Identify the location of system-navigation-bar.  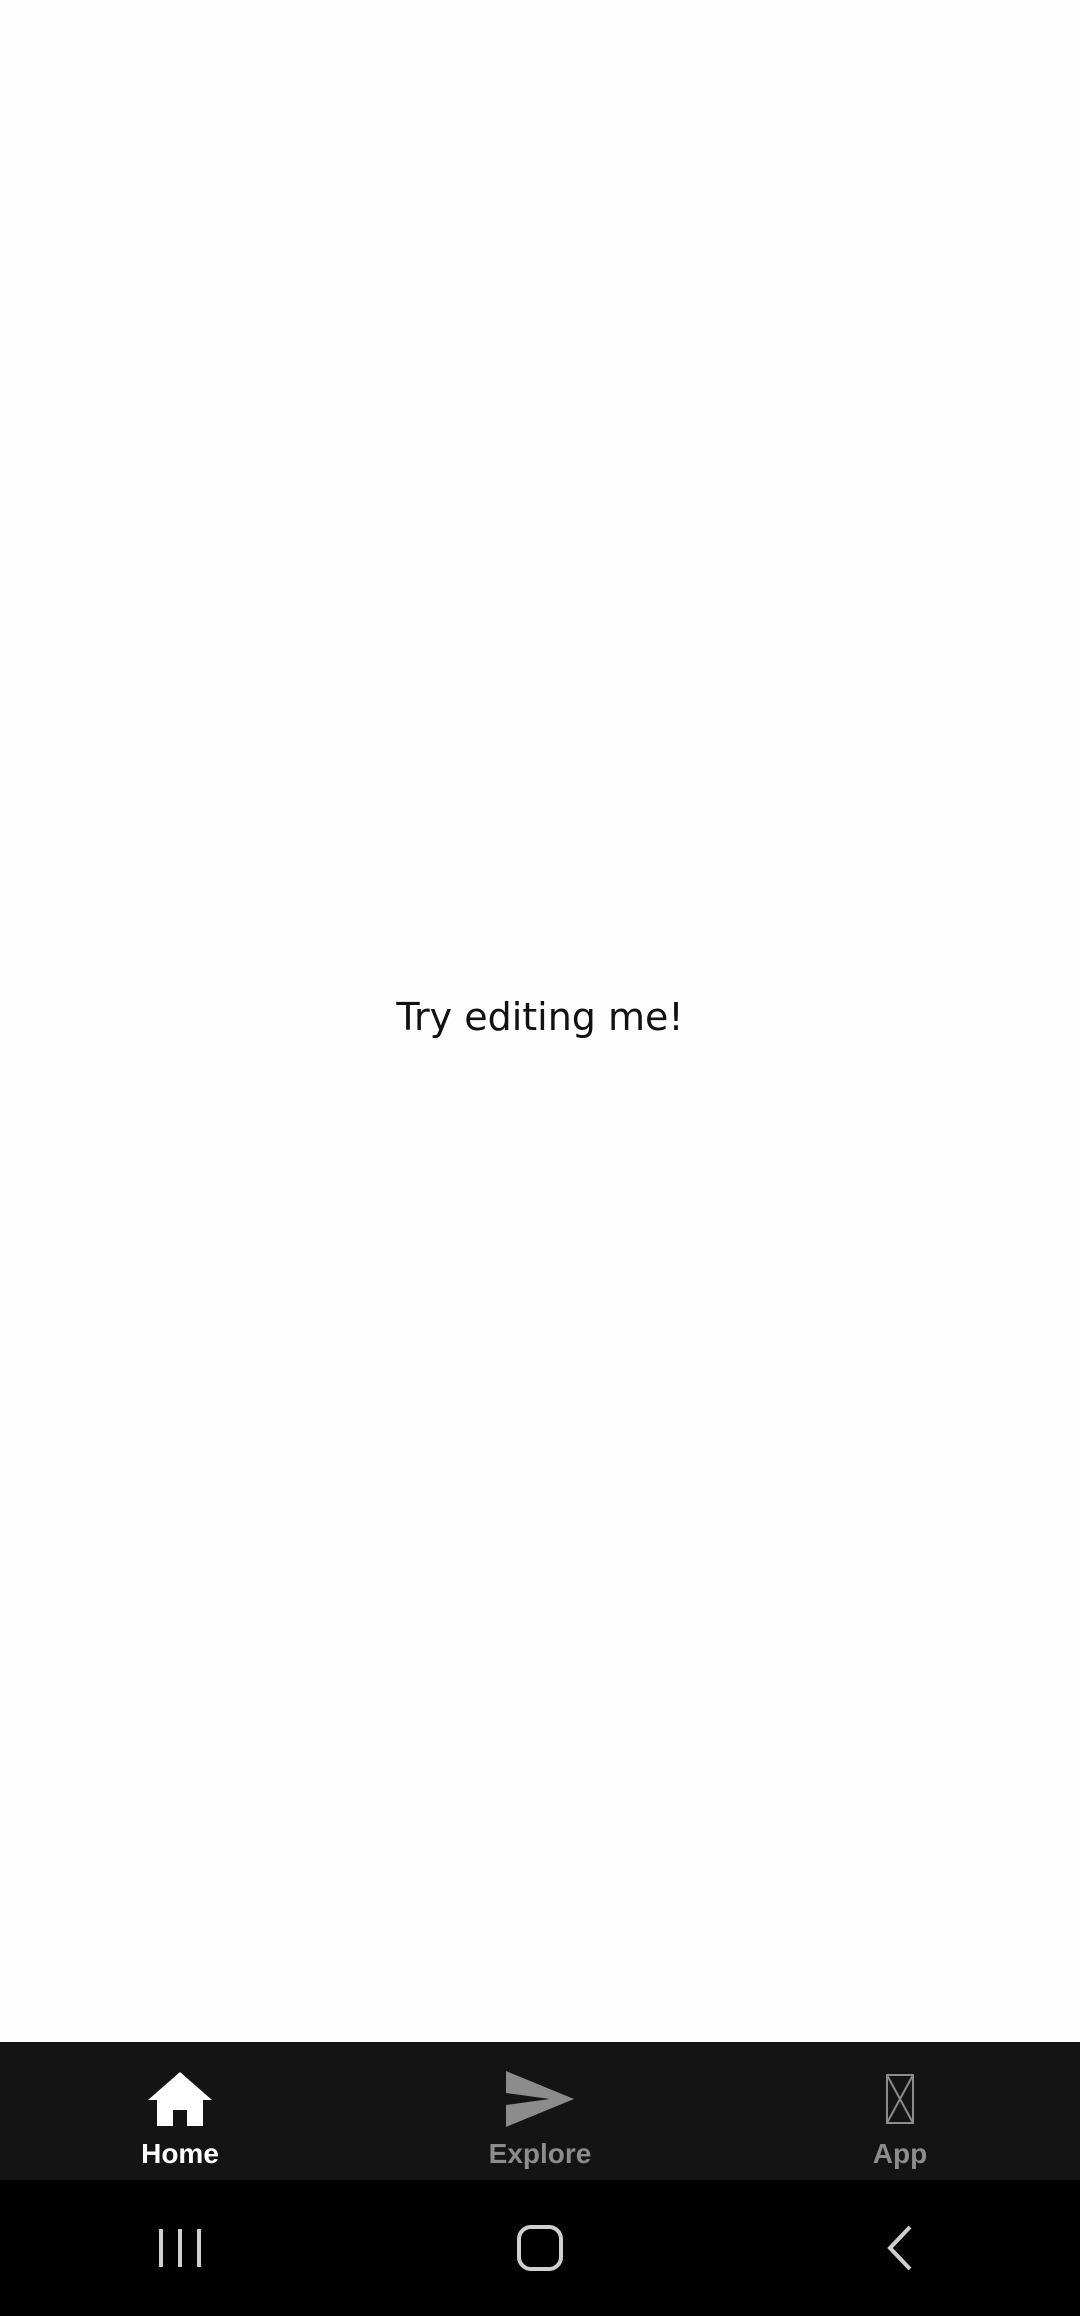
(540, 2248).